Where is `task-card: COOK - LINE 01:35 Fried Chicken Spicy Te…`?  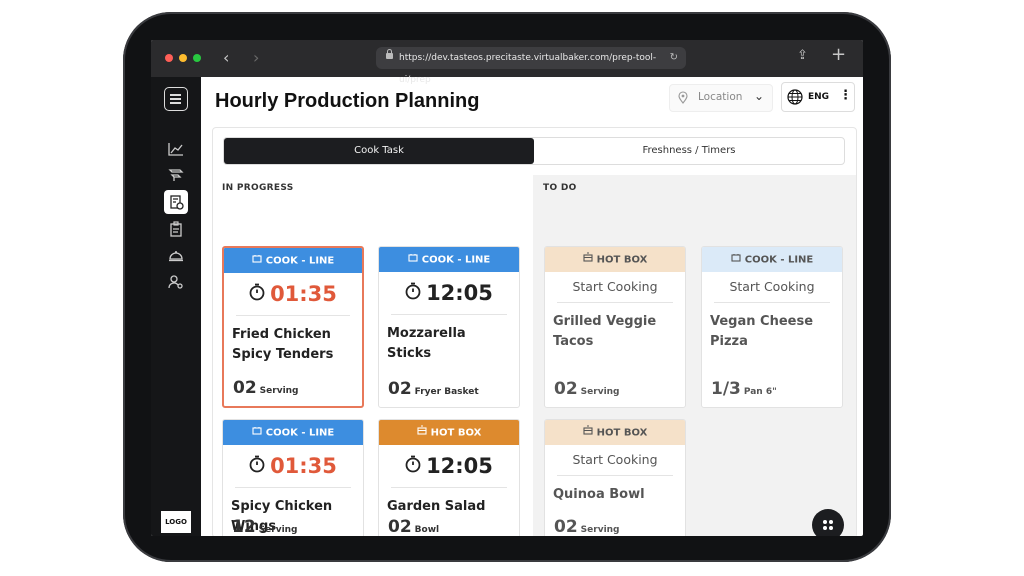
task-card: COOK - LINE 01:35 Fried Chicken Spicy Te… is located at coordinates (293, 327).